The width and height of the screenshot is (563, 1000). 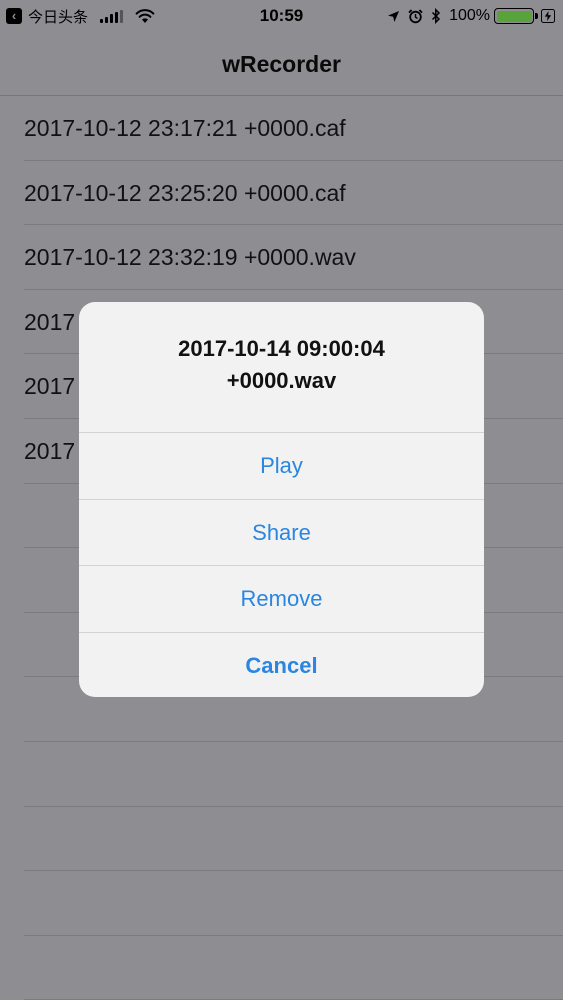 I want to click on page-title: wRecorder, so click(x=281, y=64).